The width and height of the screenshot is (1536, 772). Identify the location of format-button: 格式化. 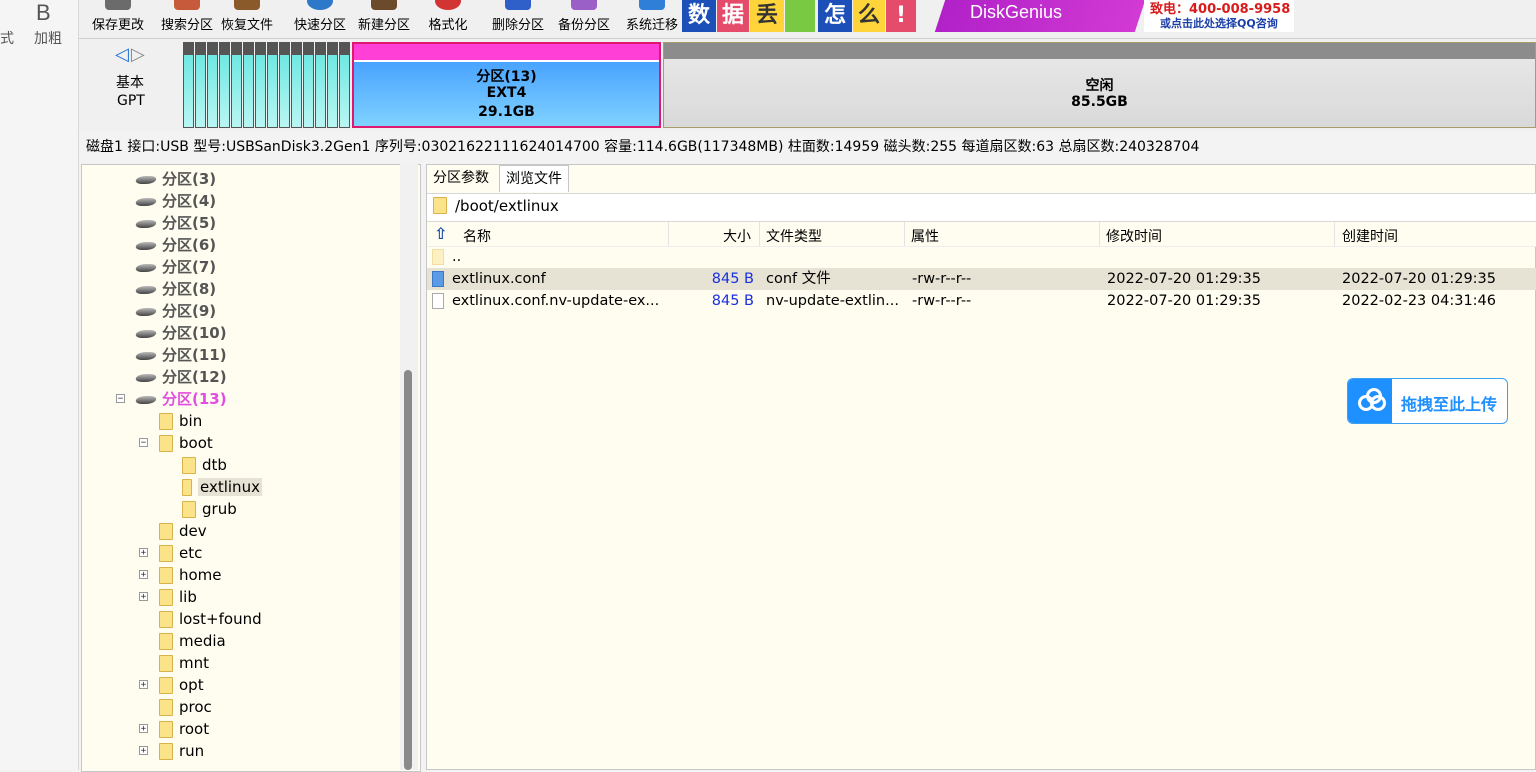
(448, 19).